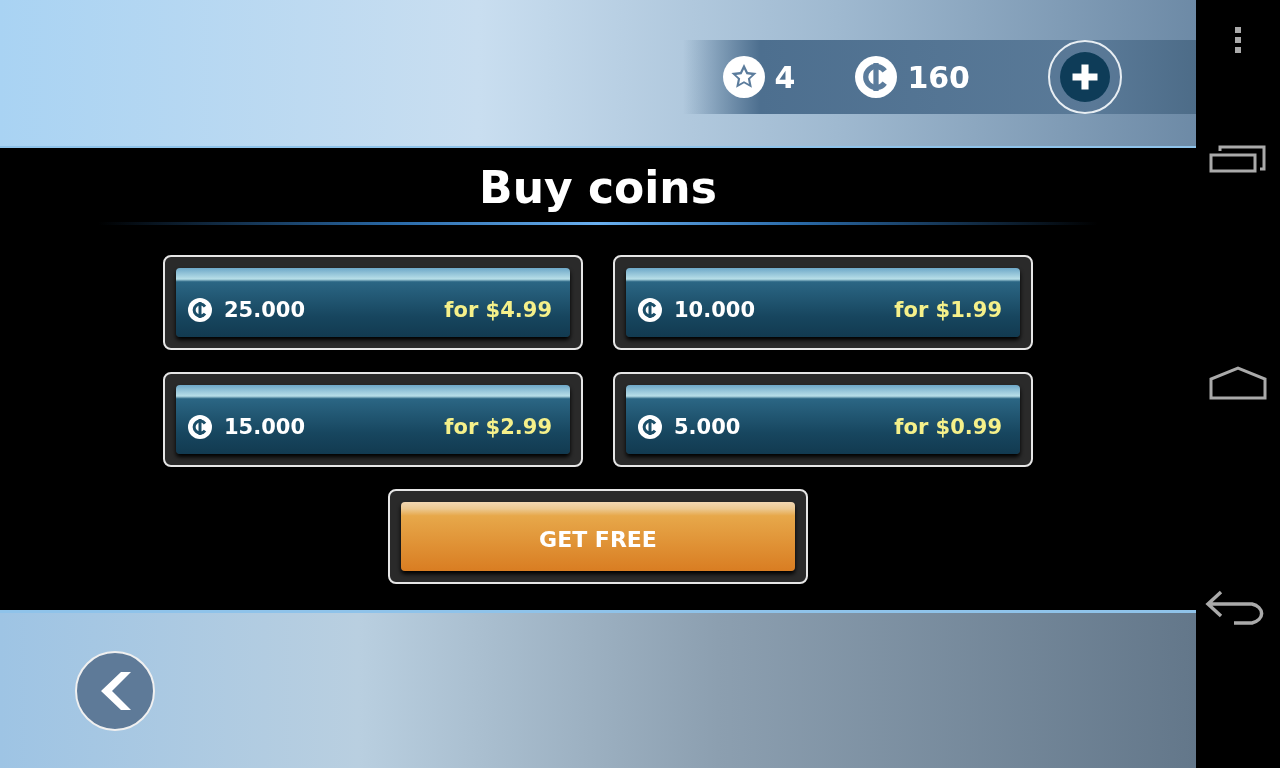 The image size is (1280, 768). I want to click on page-title: Buy coins, so click(598, 188).